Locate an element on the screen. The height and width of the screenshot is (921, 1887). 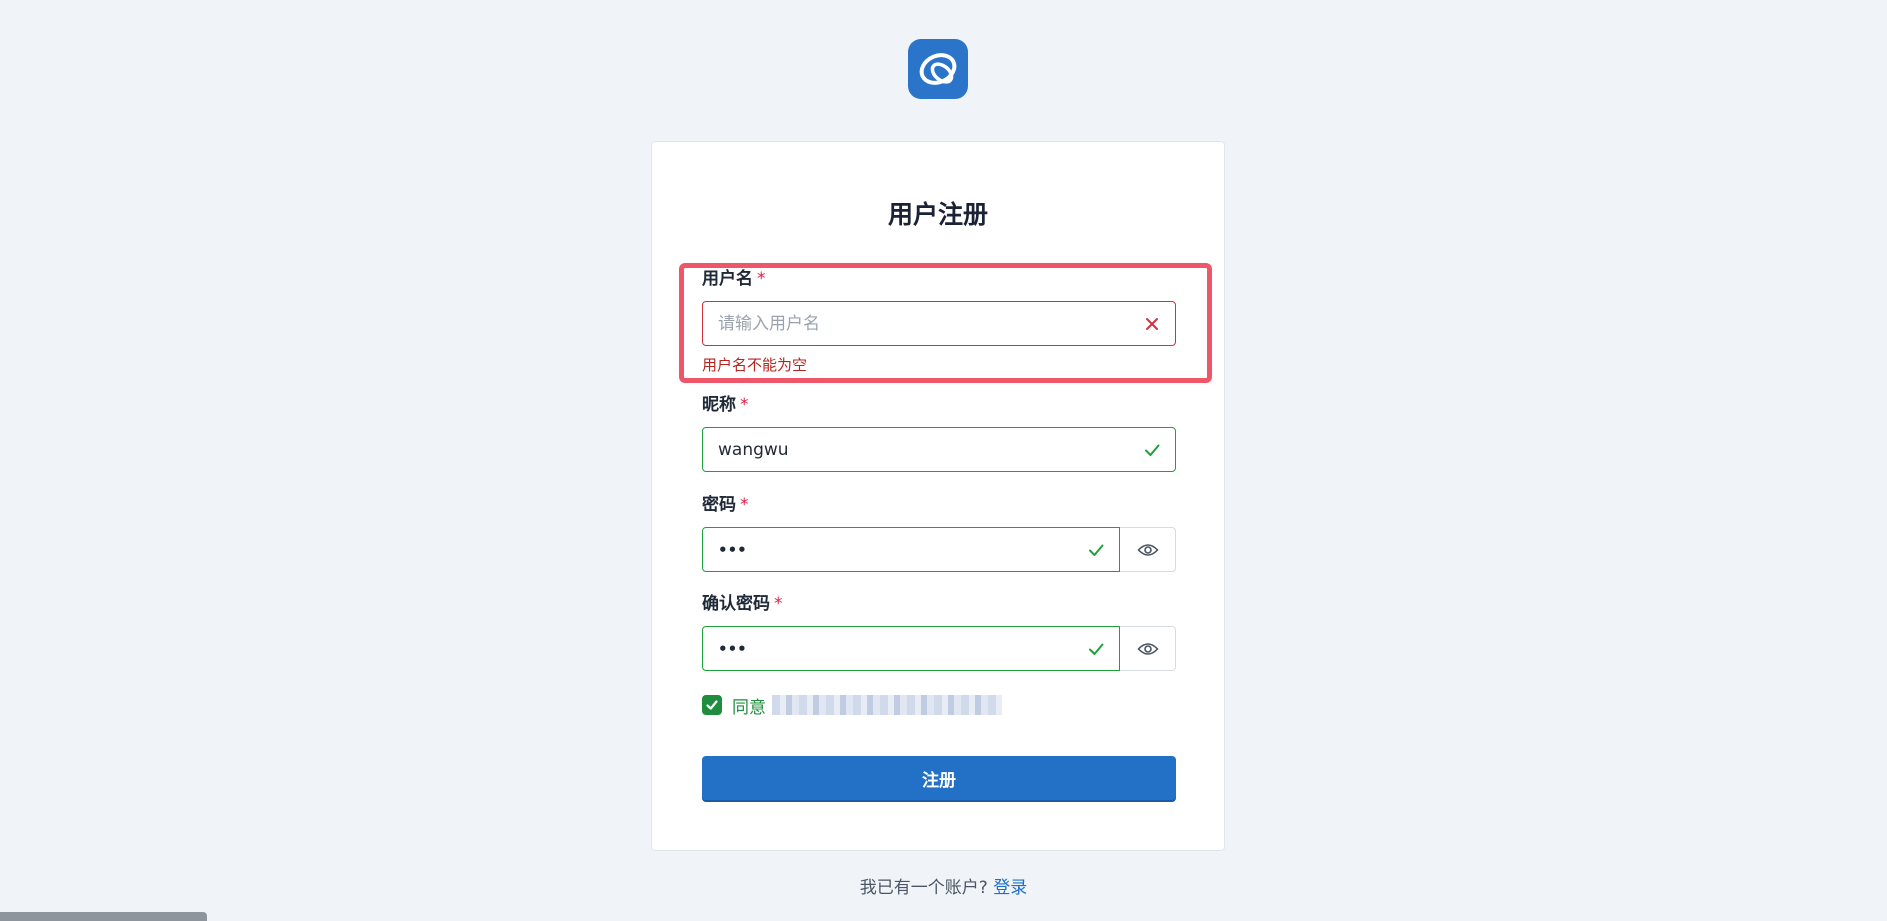
agreement-checkbox is located at coordinates (712, 705).